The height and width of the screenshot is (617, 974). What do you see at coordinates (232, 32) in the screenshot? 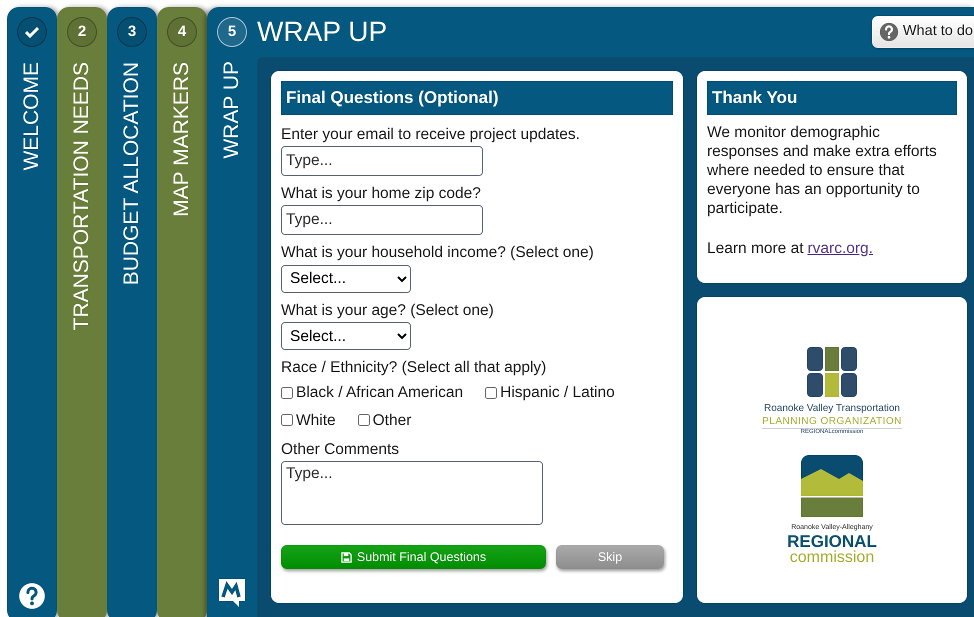
I see `step-number: 5` at bounding box center [232, 32].